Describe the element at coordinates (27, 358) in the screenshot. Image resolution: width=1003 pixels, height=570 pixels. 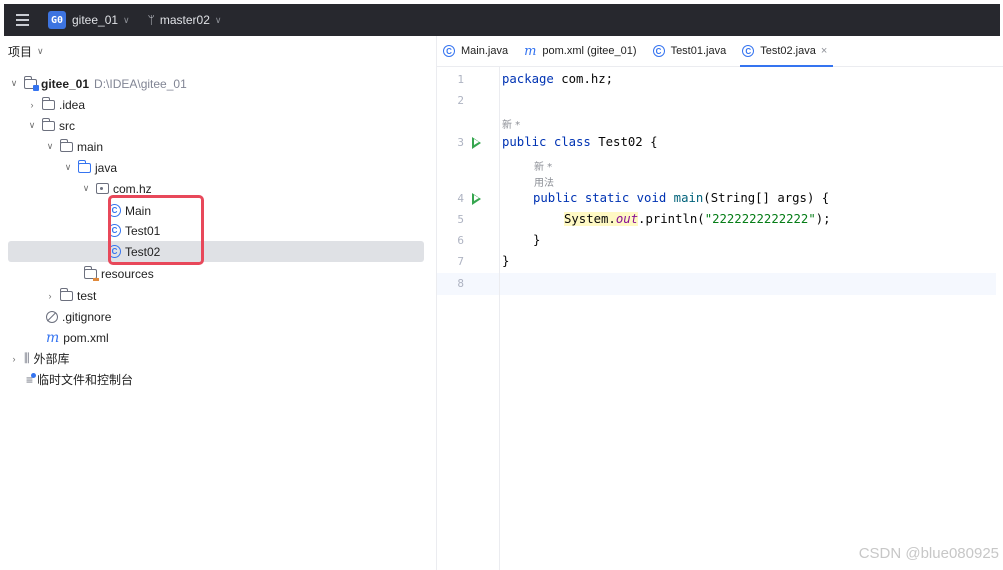
I see `library-icon: ⫼` at that location.